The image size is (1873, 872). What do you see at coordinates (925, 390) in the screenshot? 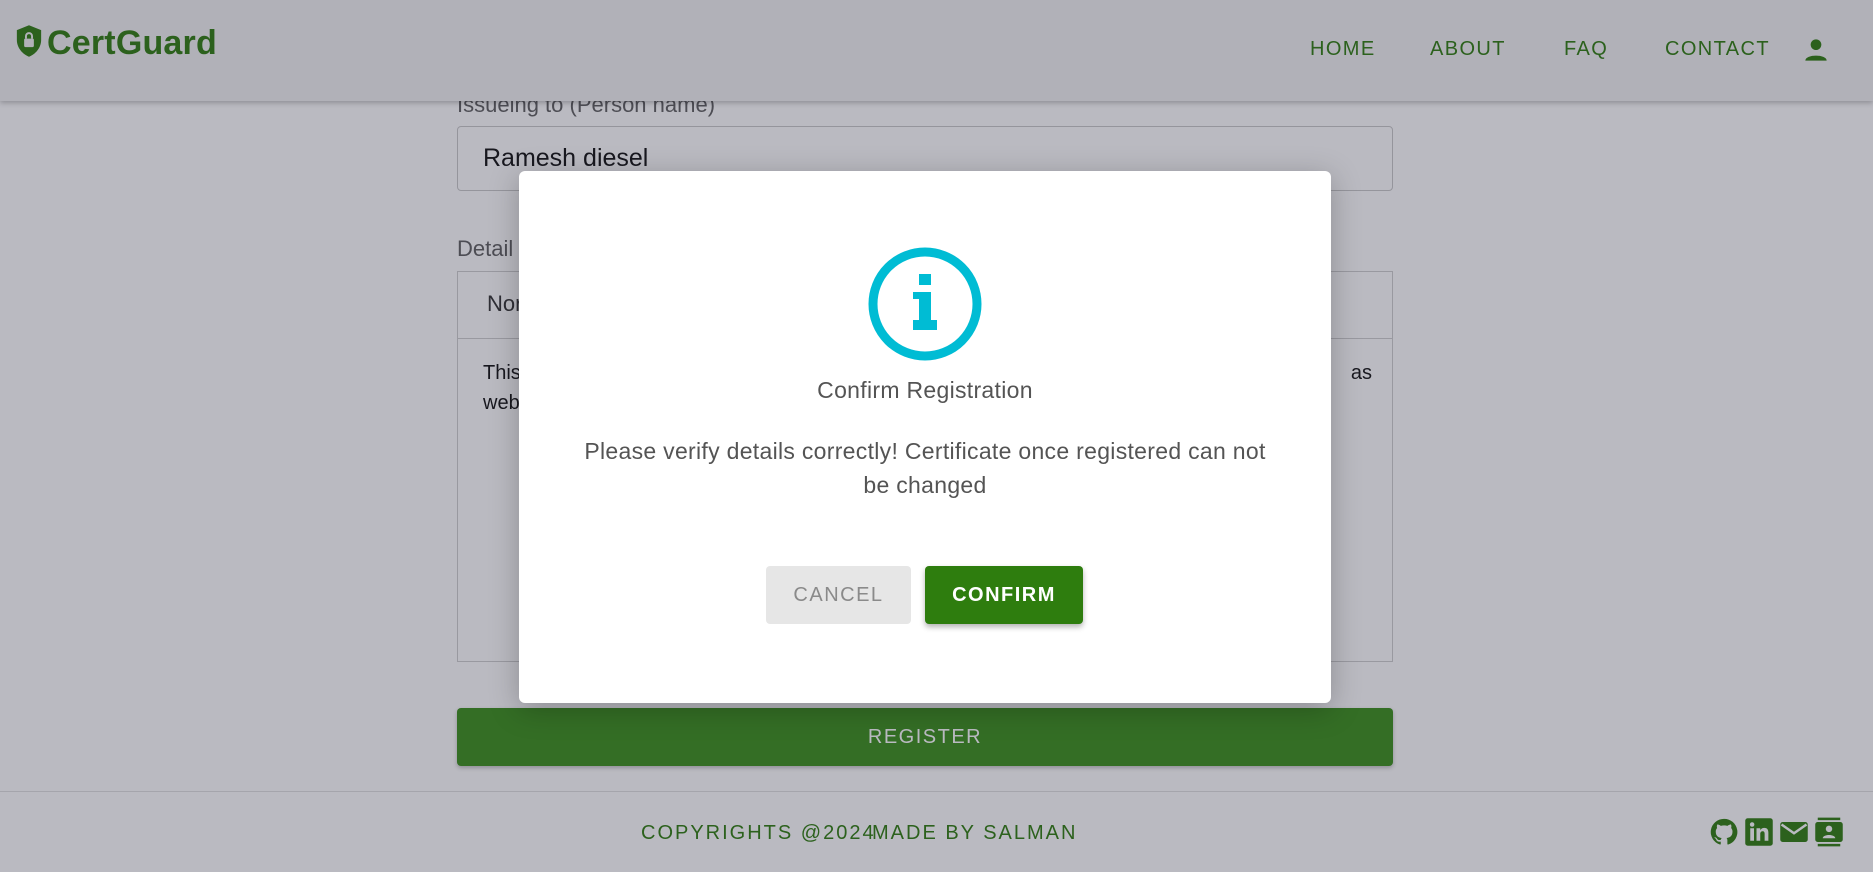
I see `dialog-title: Confirm Registration` at bounding box center [925, 390].